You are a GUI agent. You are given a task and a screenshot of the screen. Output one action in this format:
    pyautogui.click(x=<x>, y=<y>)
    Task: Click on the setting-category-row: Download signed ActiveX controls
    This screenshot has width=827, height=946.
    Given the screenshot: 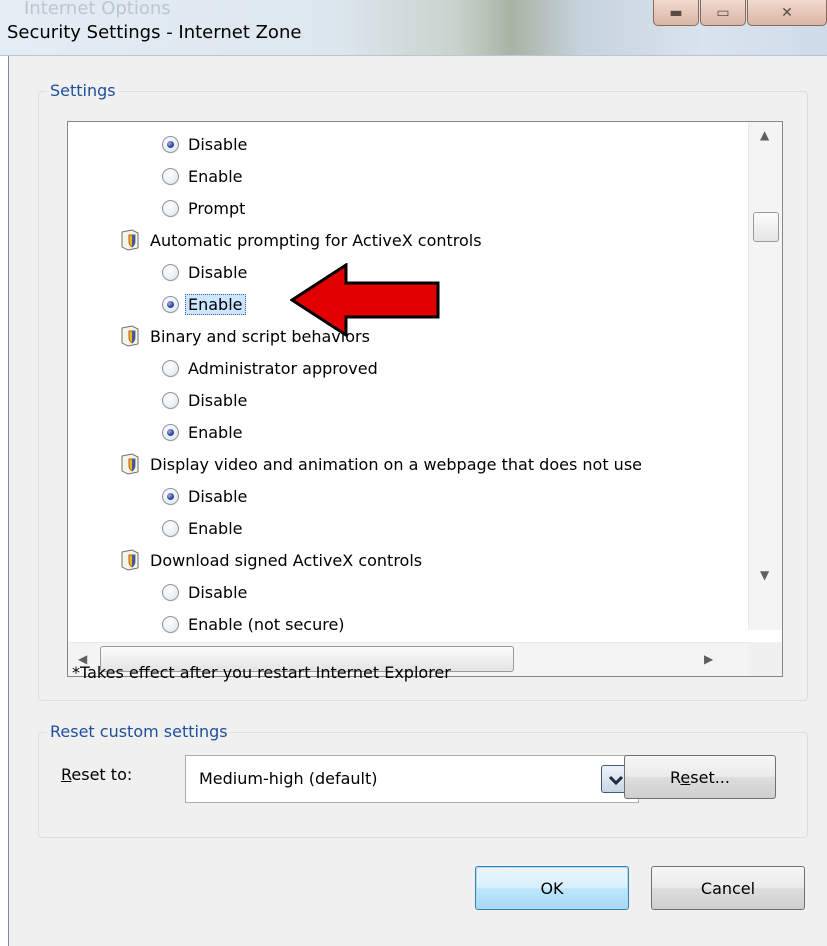 What is the action you would take?
    pyautogui.click(x=271, y=560)
    